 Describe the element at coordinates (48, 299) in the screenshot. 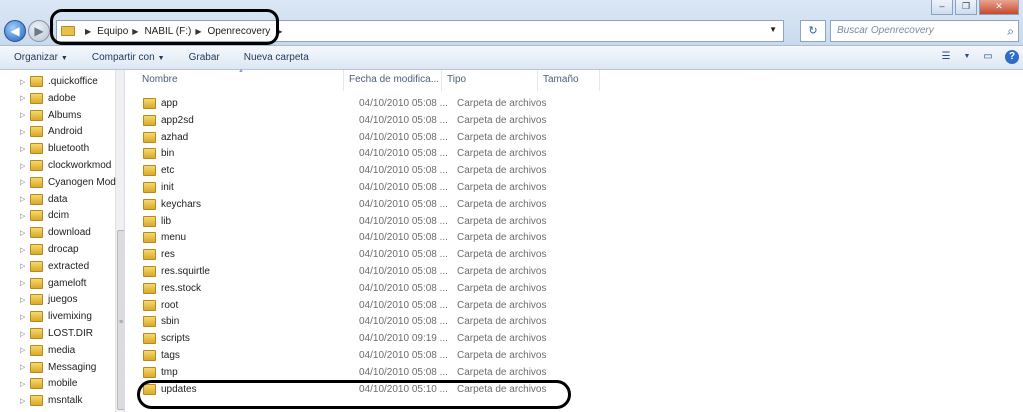

I see `sidebar-item: ▷ juegos` at that location.